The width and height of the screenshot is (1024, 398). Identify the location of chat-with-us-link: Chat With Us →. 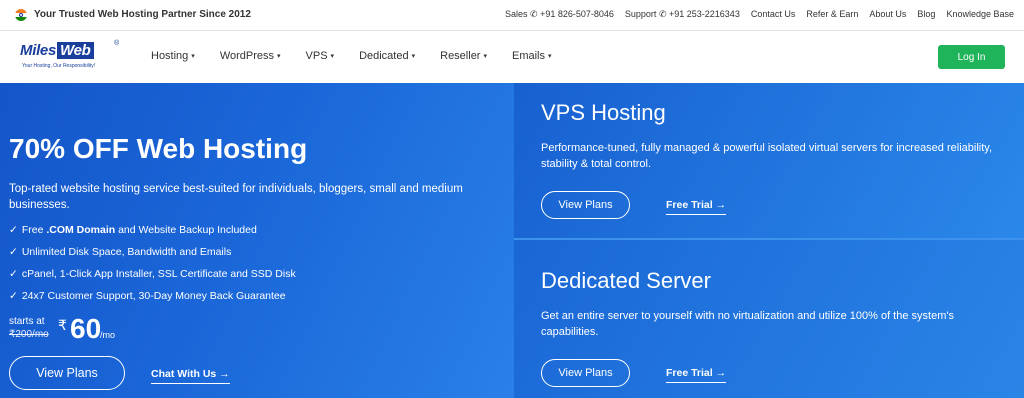
(190, 376).